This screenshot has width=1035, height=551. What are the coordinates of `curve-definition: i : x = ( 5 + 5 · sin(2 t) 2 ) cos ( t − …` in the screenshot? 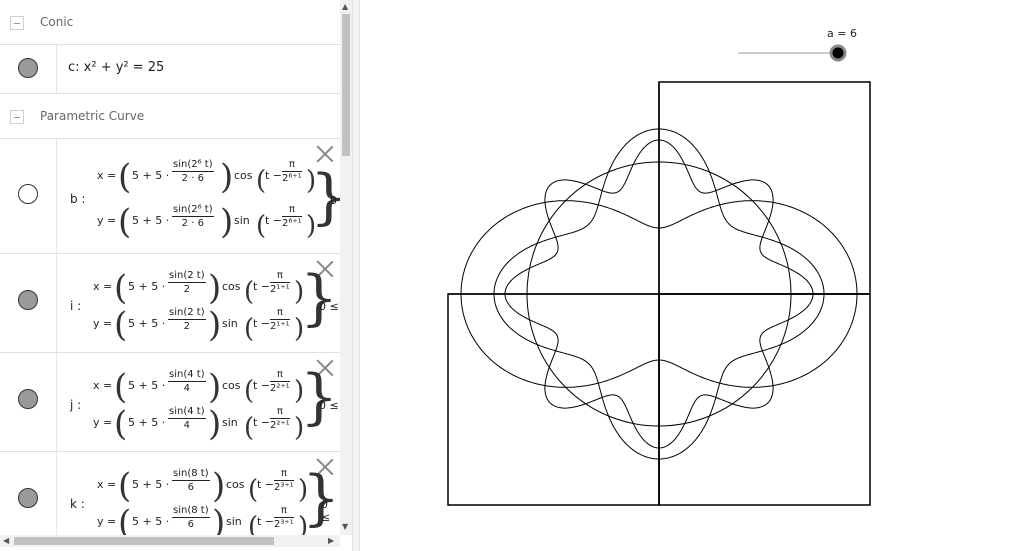 It's located at (200, 303).